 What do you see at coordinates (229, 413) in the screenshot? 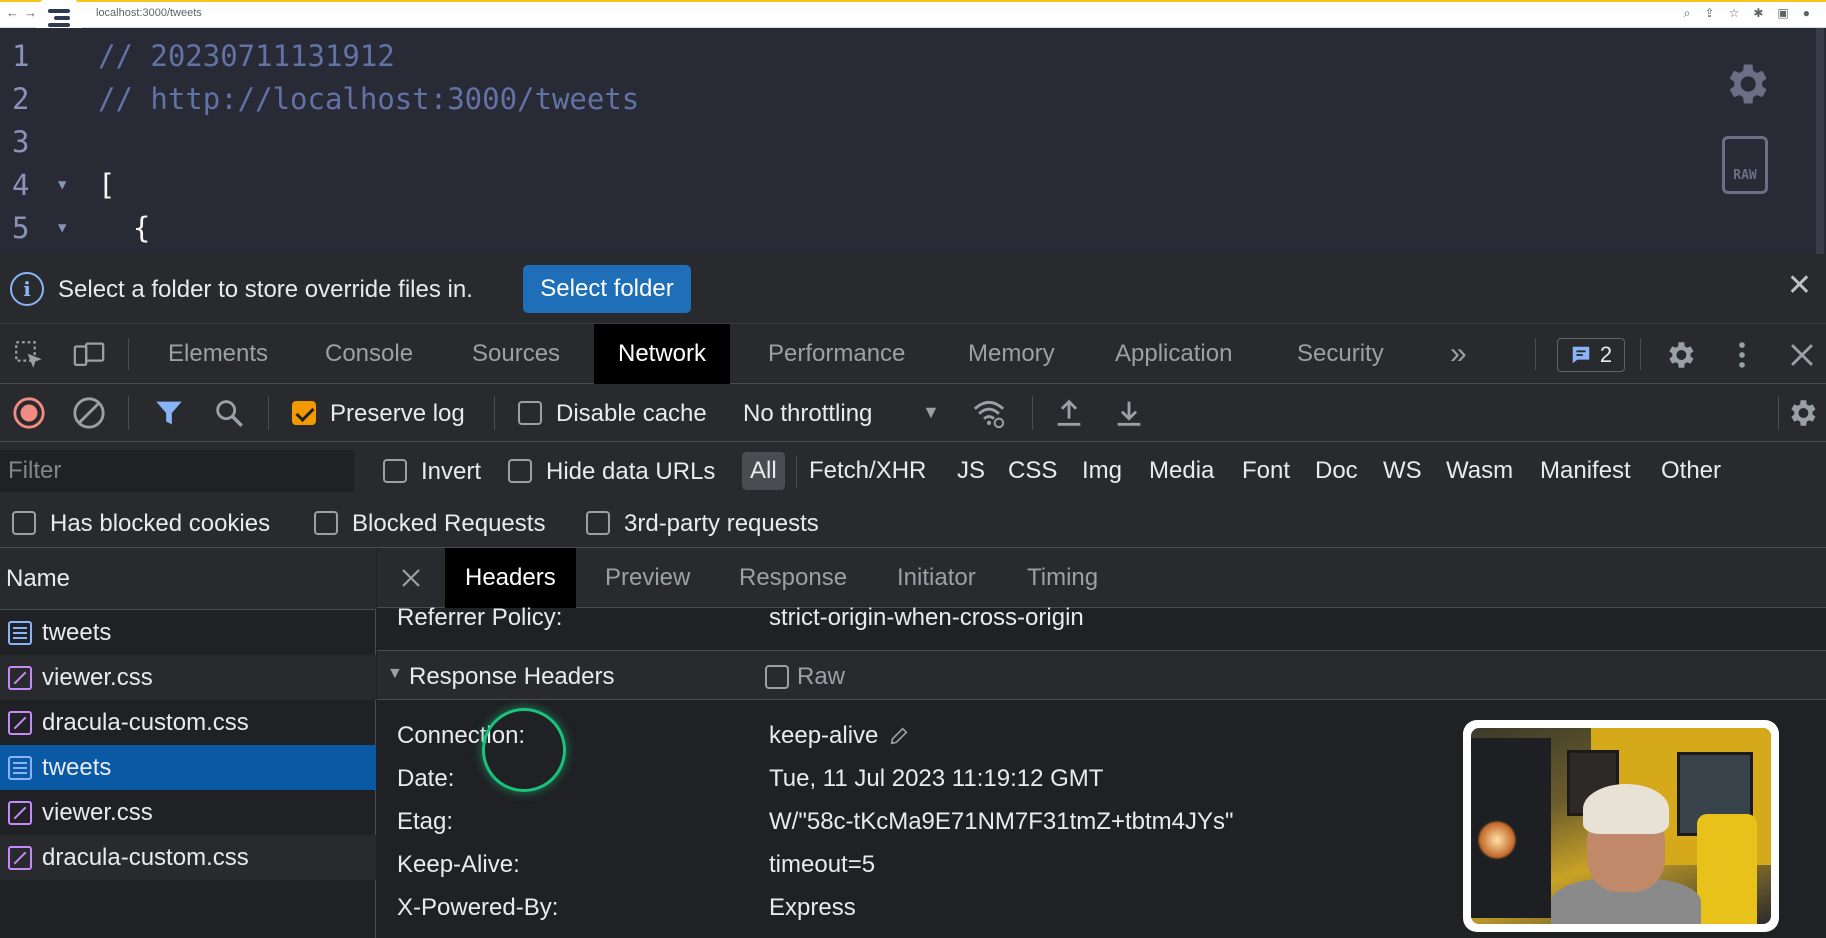
I see `search-icon` at bounding box center [229, 413].